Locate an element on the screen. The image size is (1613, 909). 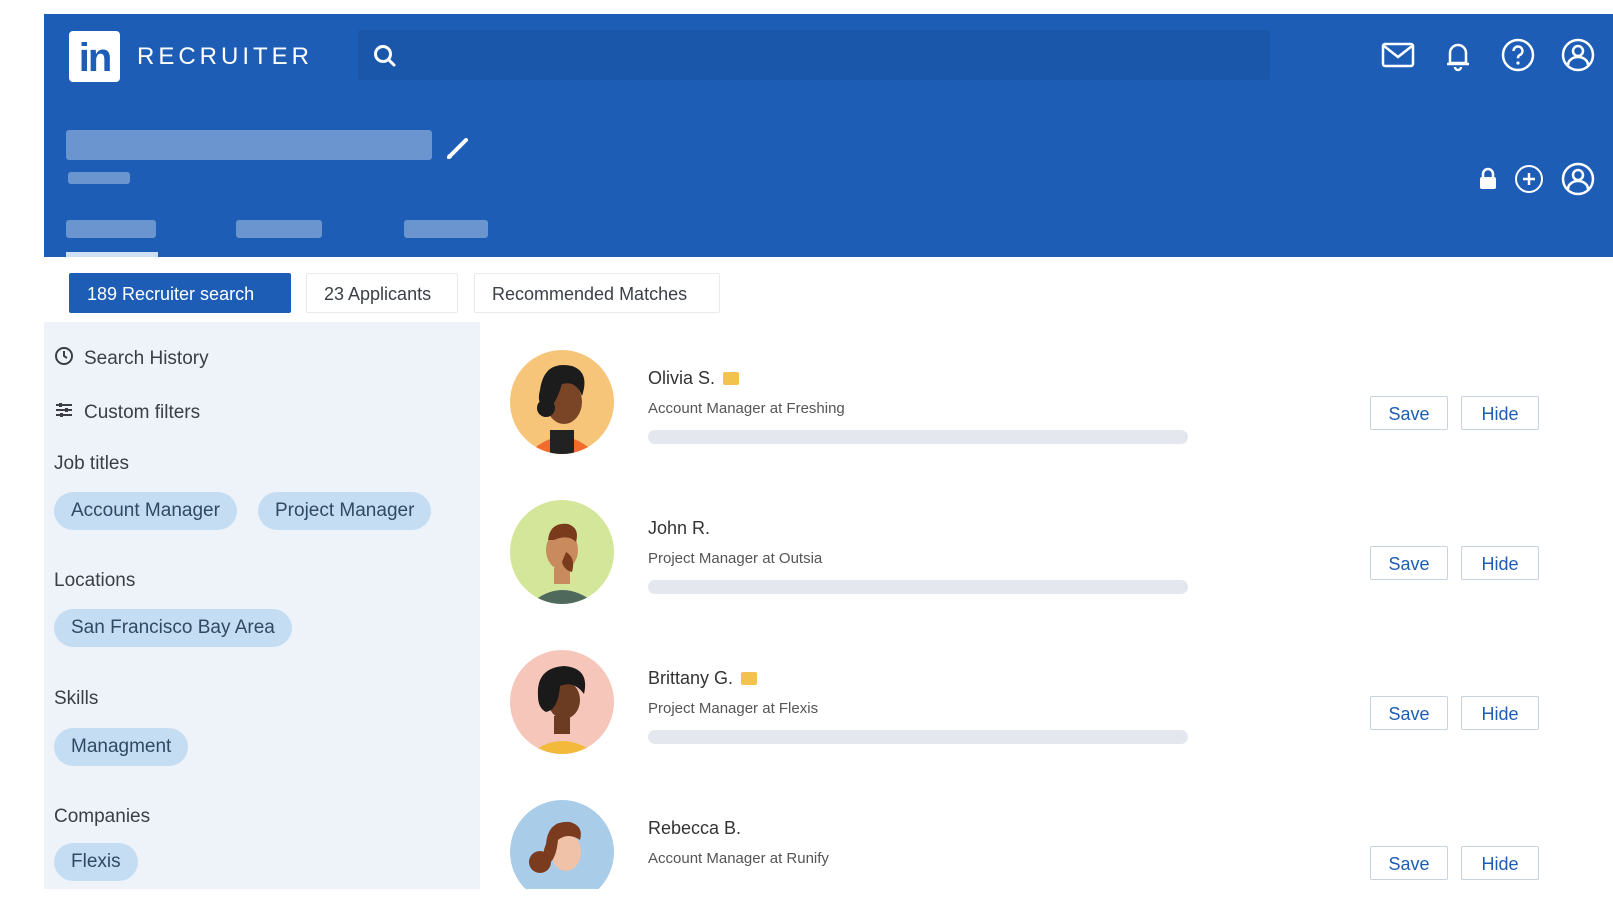
filter-chip: Account Manager is located at coordinates (145, 511).